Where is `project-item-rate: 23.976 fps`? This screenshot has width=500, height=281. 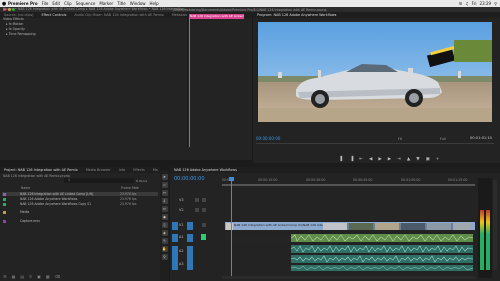
project-item-rate: 23.976 fps is located at coordinates (128, 204).